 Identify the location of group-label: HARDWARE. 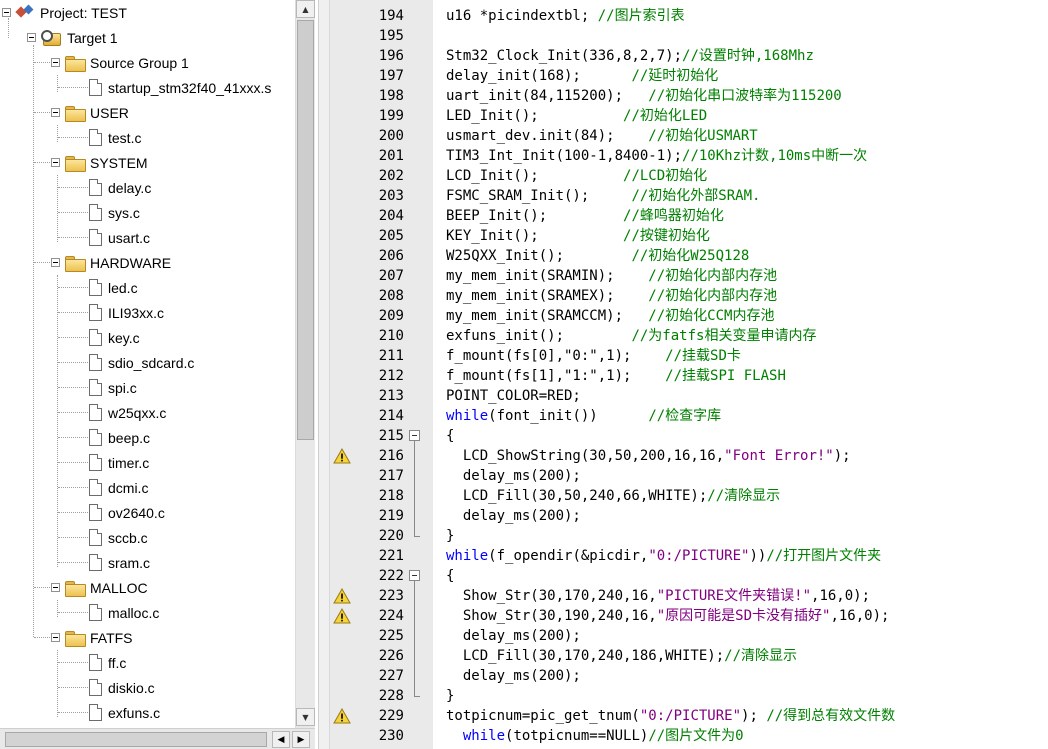
(131, 262).